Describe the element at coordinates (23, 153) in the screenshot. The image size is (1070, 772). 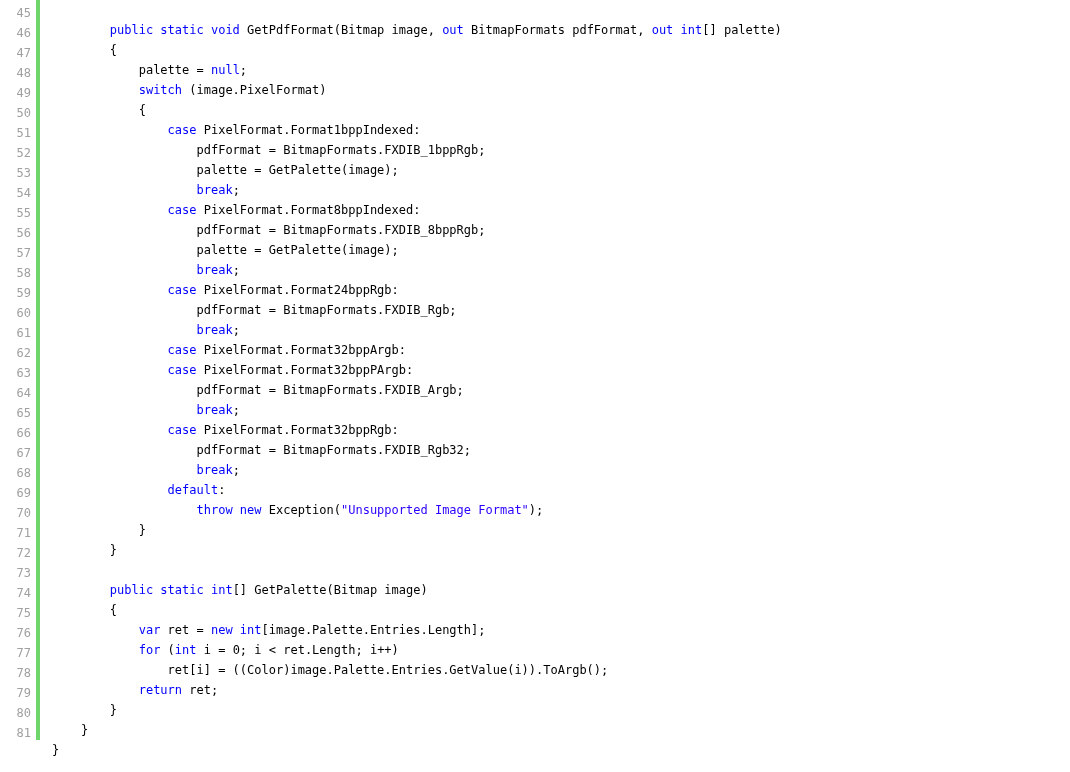
I see `line-number: 52` at that location.